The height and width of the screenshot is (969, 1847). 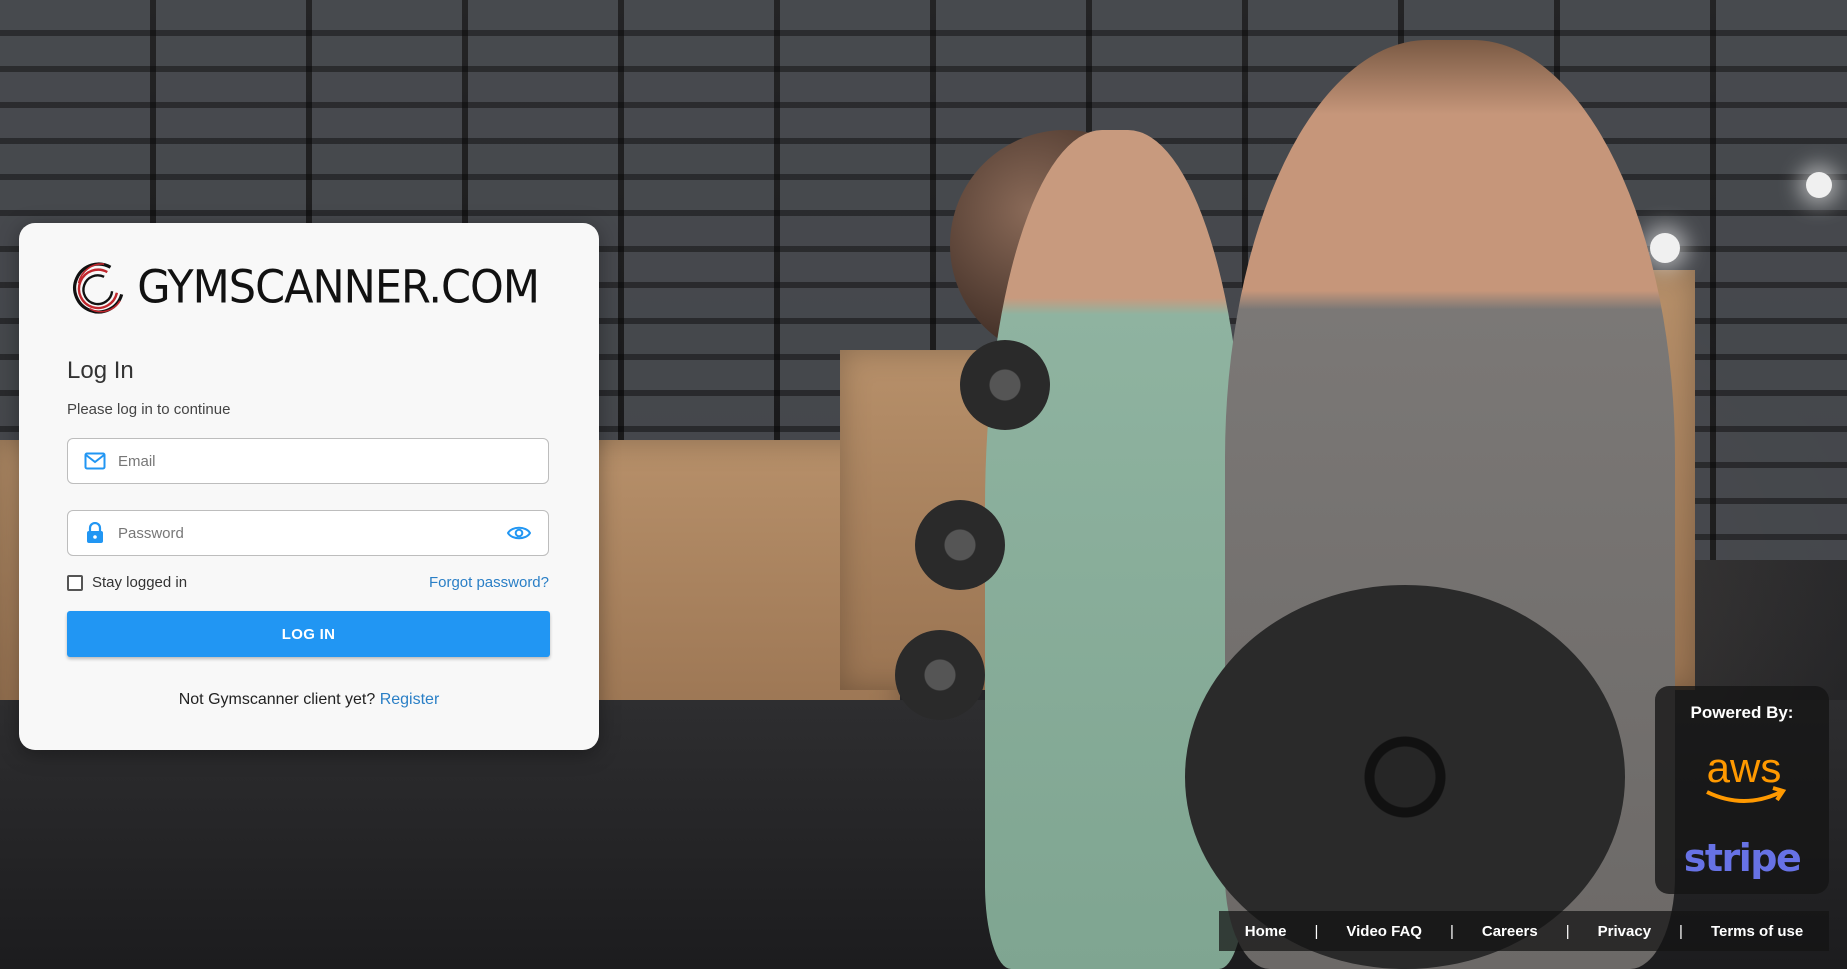 I want to click on powered-by-panel: Powered By: aws stripe, so click(x=1742, y=790).